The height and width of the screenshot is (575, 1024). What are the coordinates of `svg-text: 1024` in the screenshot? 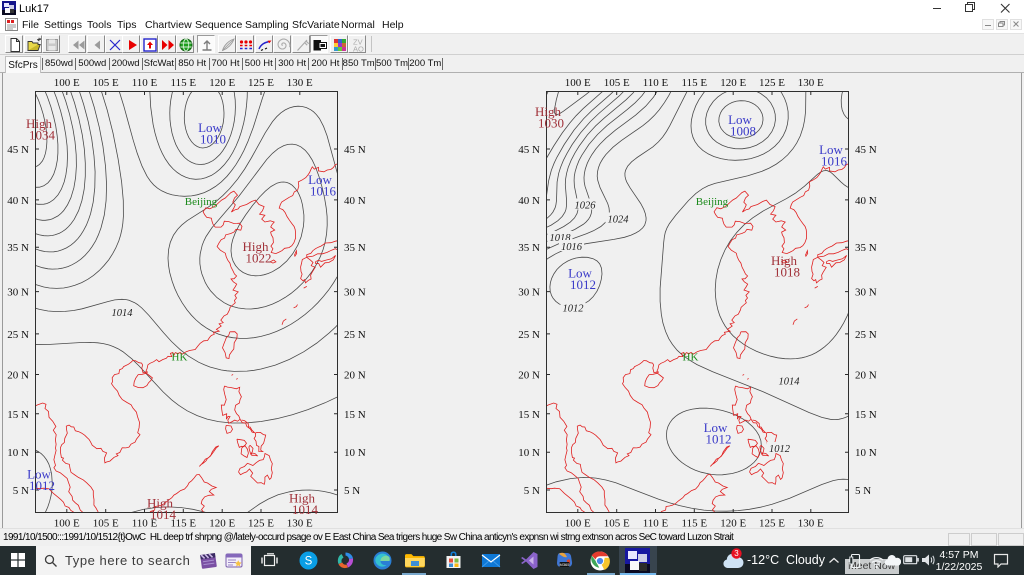 It's located at (619, 220).